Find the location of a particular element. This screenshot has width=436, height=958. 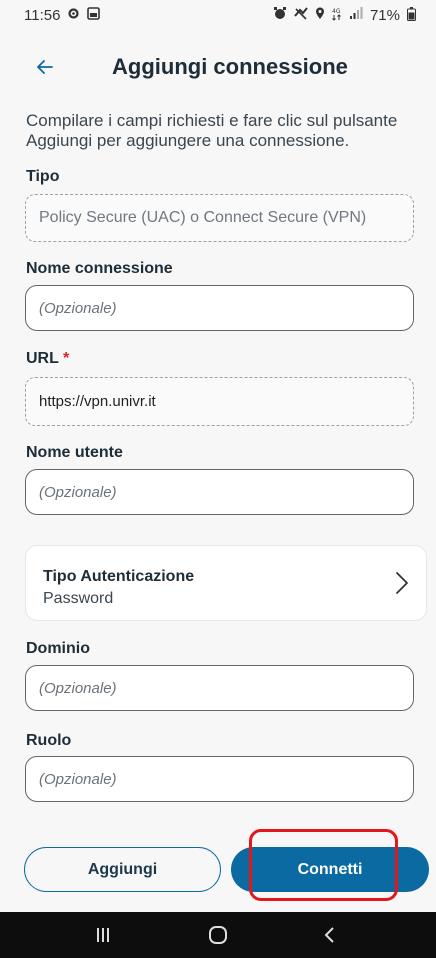

required-mark: * is located at coordinates (66, 358).